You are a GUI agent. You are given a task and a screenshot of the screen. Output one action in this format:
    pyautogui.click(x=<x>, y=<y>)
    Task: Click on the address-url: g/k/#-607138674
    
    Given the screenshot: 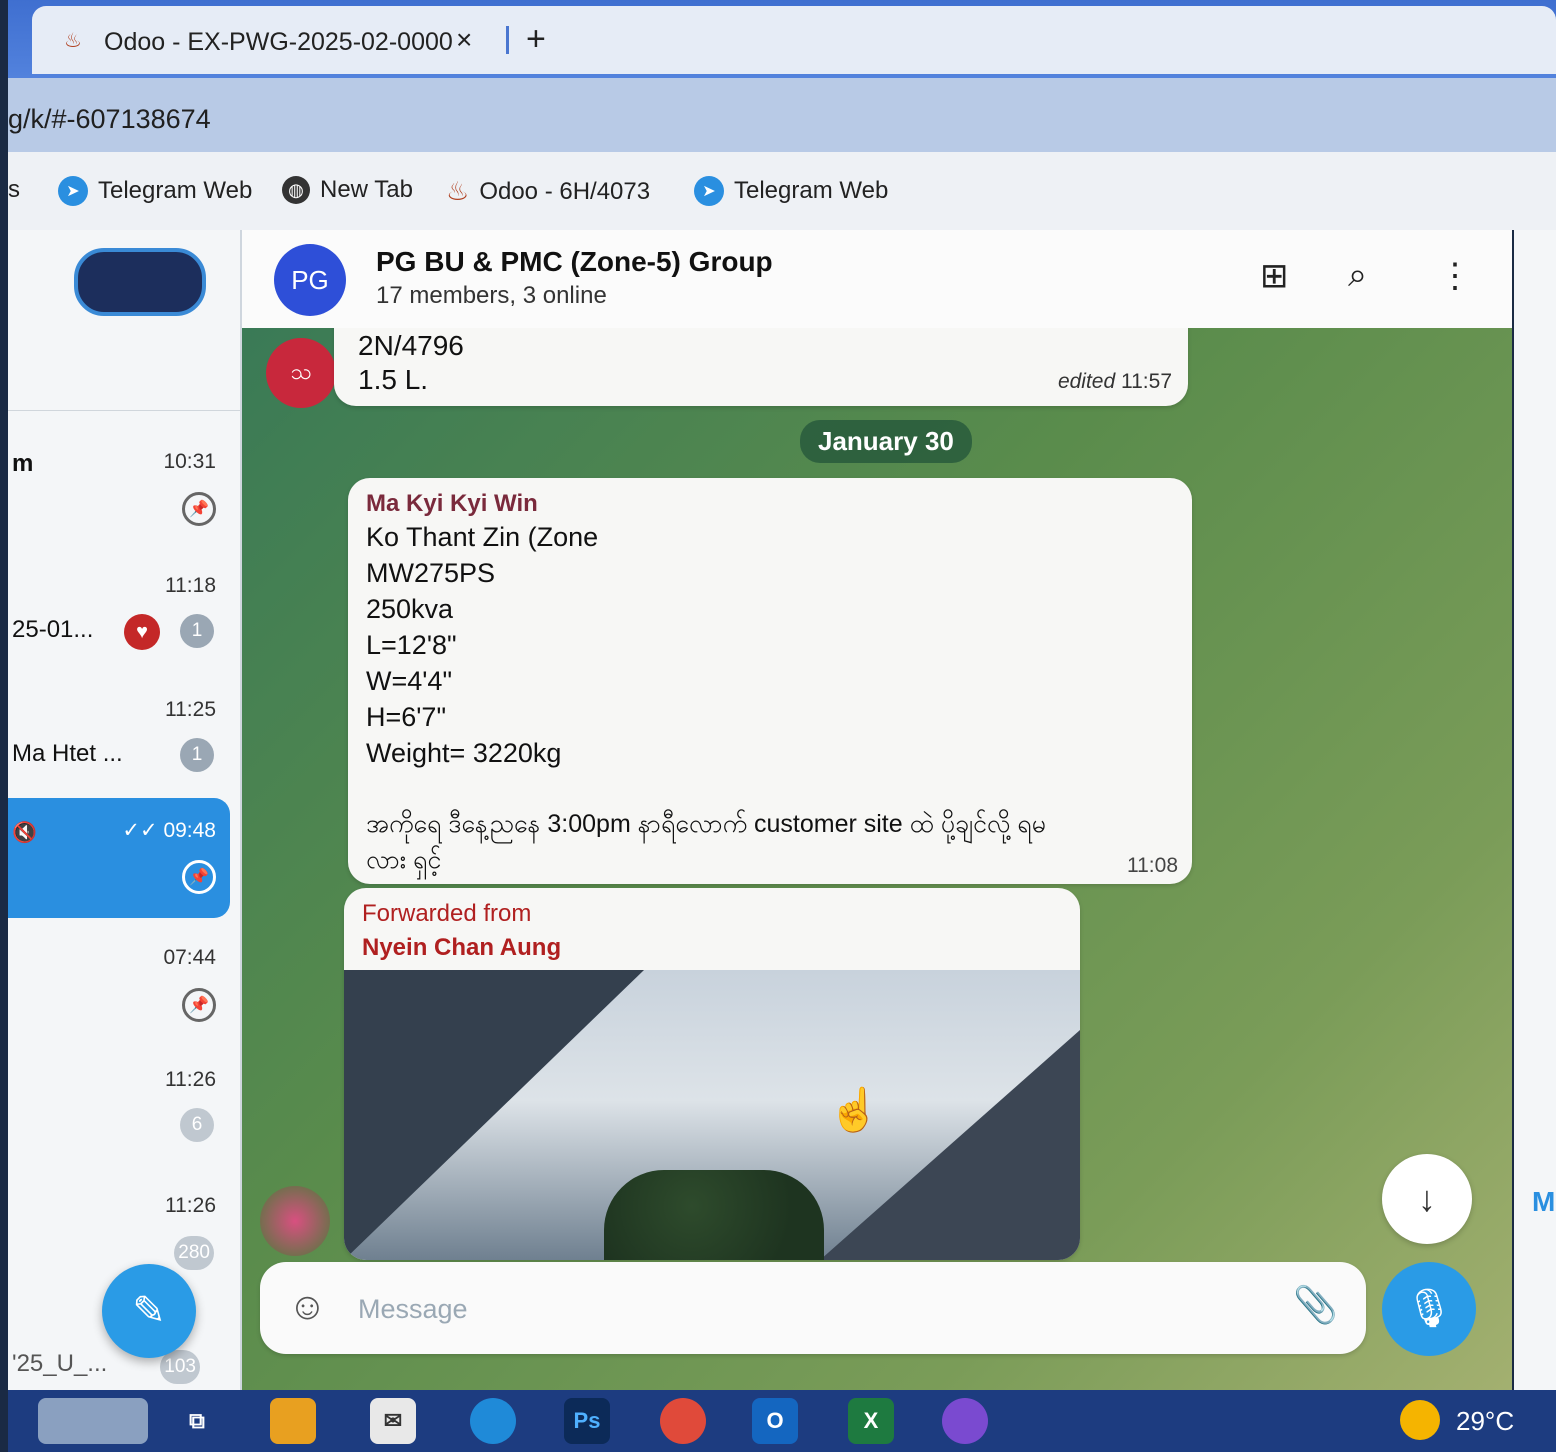 What is the action you would take?
    pyautogui.click(x=109, y=119)
    